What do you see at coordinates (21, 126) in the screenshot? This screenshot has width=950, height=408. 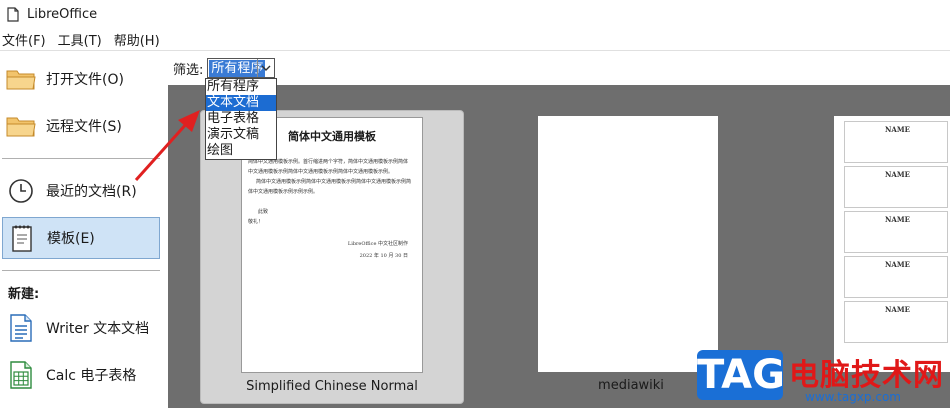 I see `remote-folder-icon` at bounding box center [21, 126].